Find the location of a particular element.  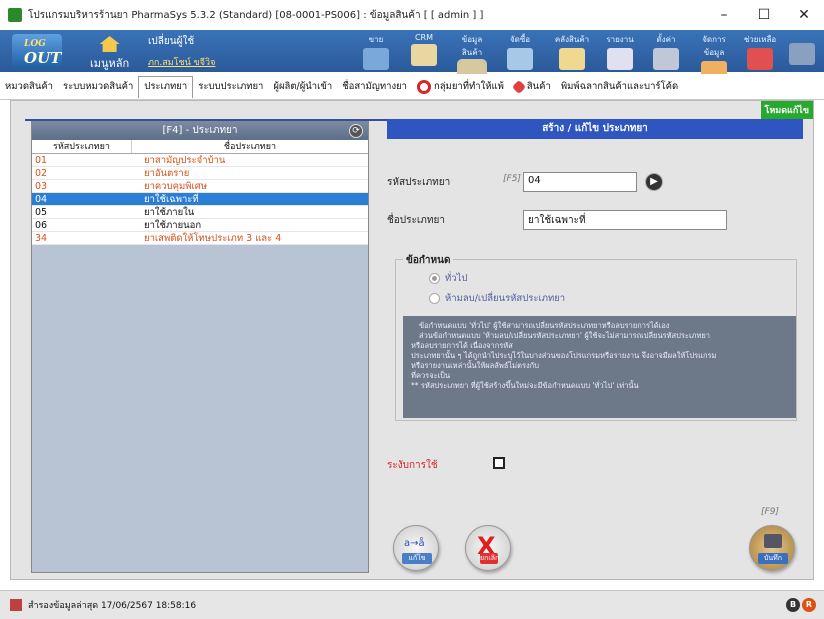

list-item: 02 ยาอันตราย is located at coordinates (200, 173).